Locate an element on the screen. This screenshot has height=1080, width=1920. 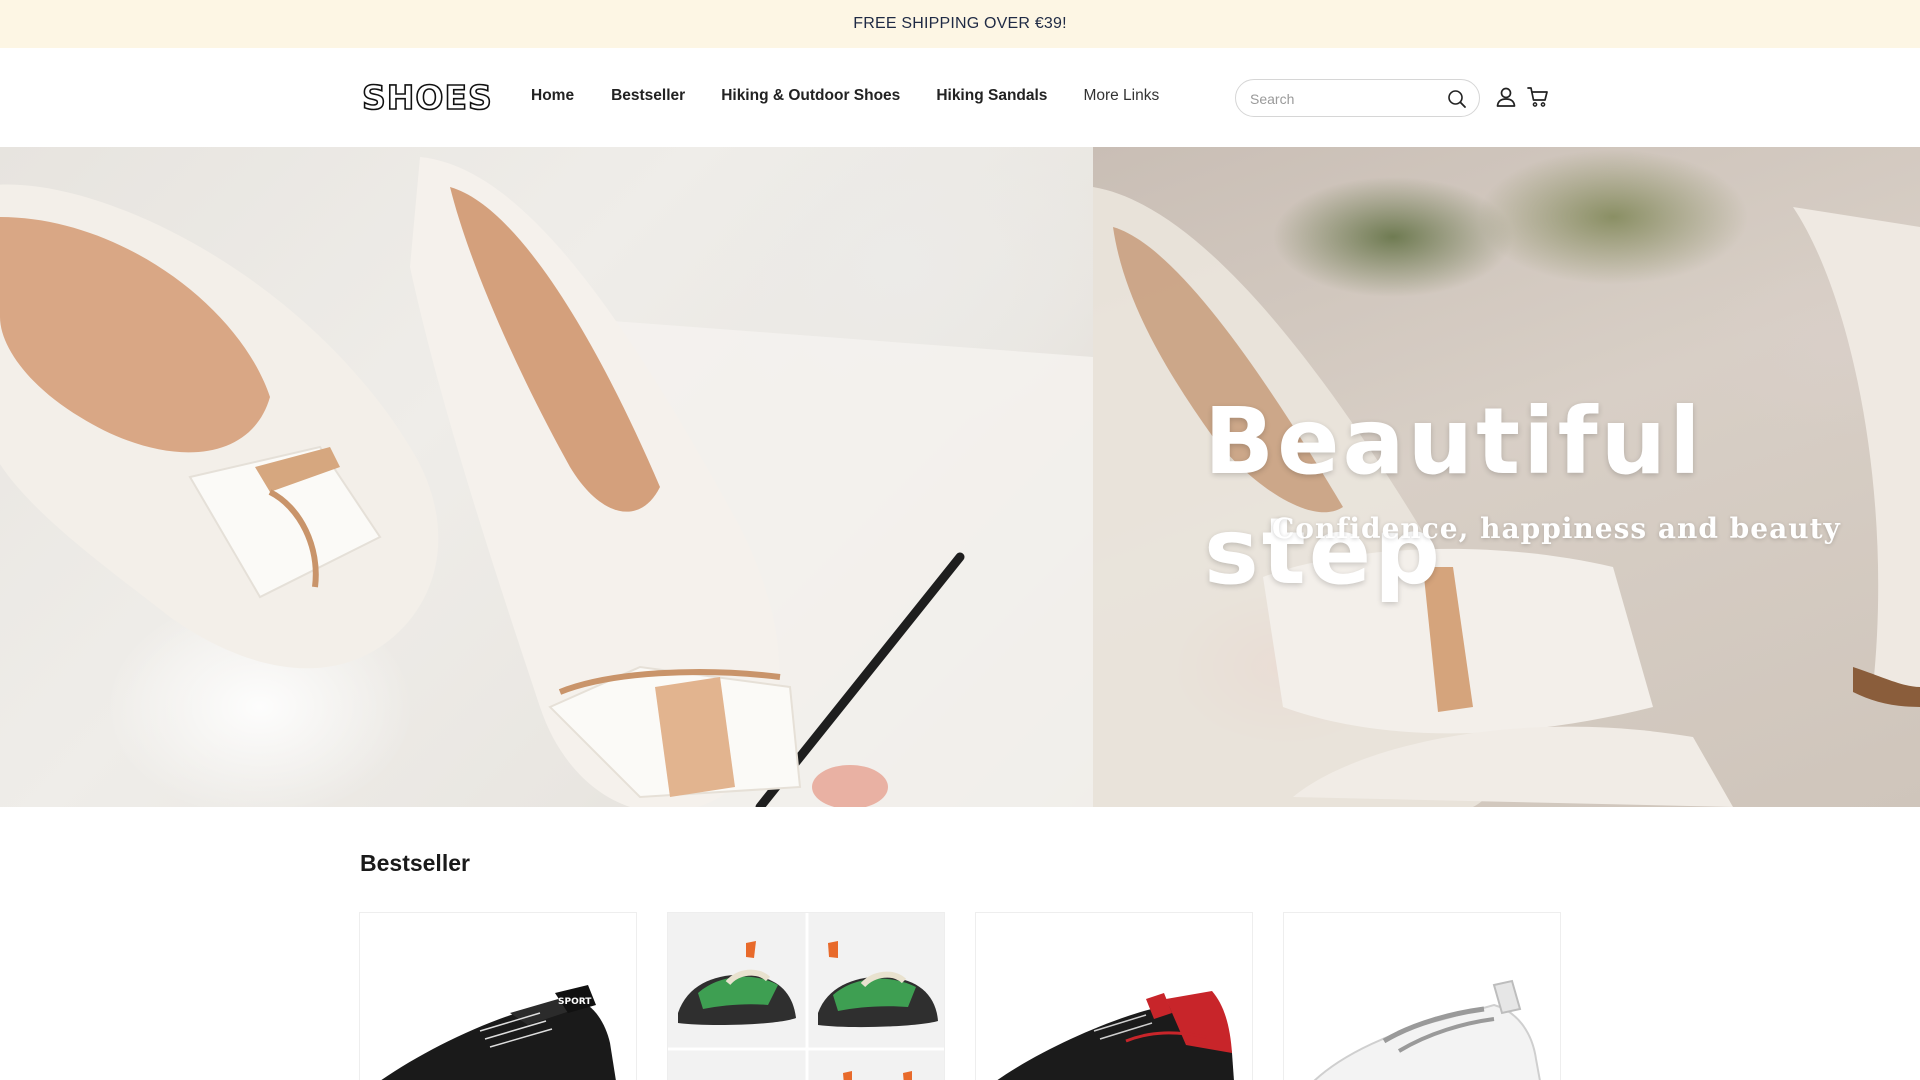
search-box is located at coordinates (1357, 98).